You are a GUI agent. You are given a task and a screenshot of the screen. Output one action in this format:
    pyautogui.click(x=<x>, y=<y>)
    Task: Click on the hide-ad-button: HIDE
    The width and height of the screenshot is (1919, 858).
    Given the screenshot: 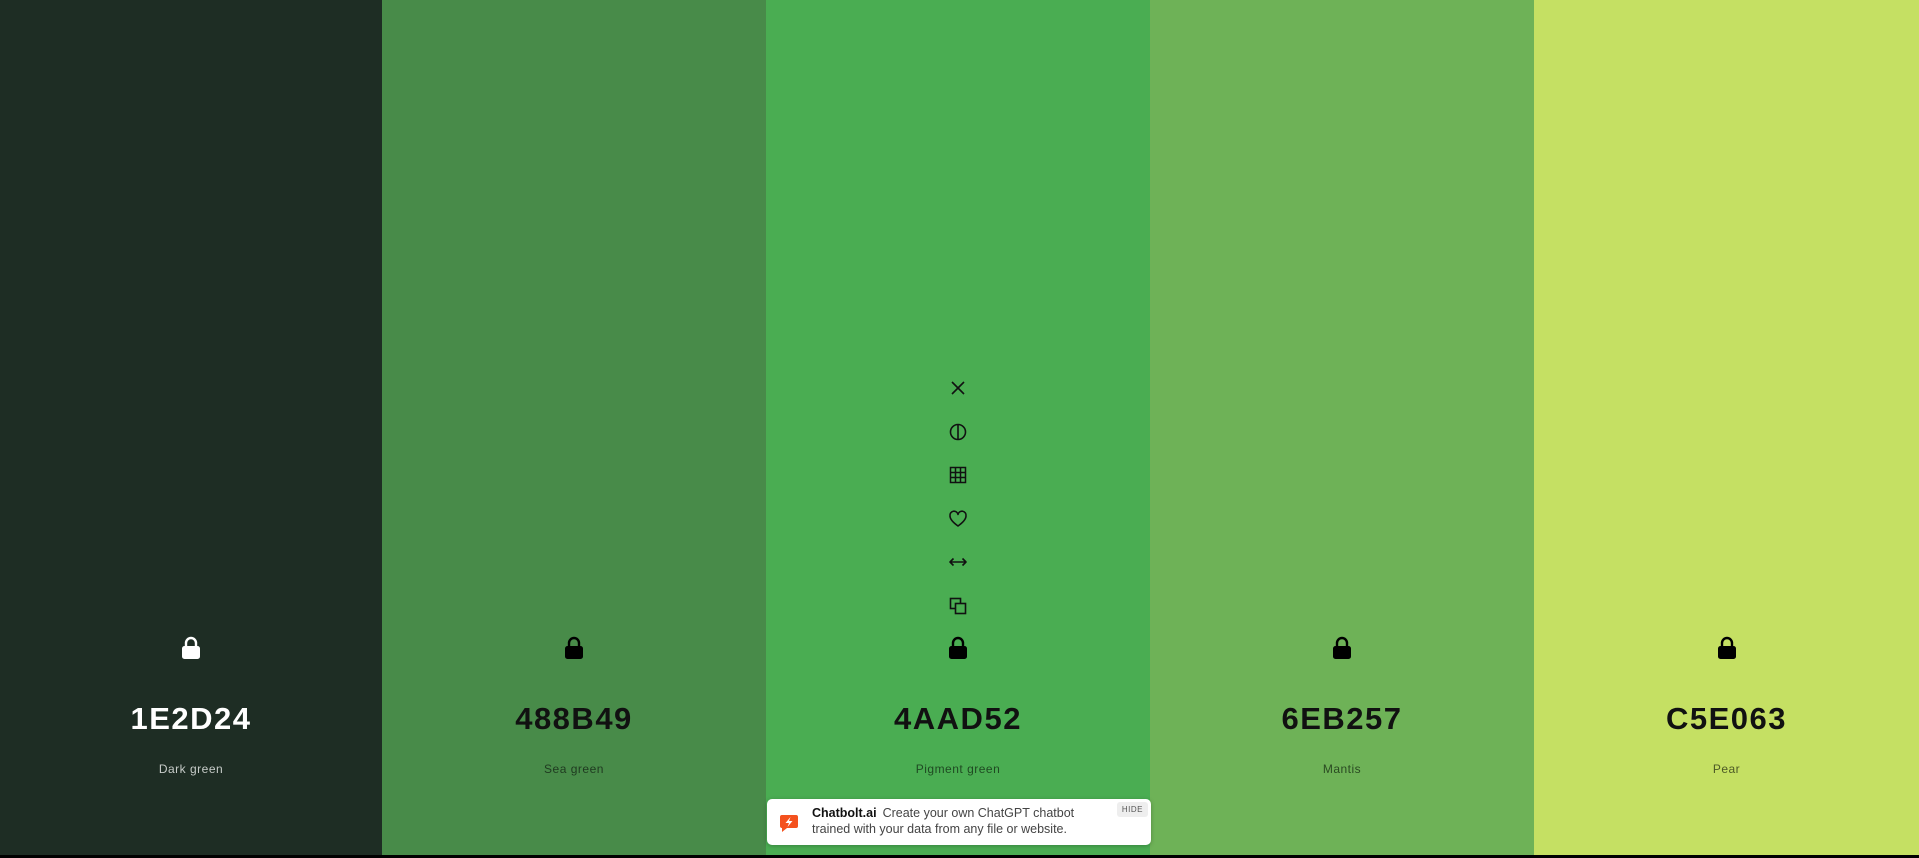 What is the action you would take?
    pyautogui.click(x=1132, y=809)
    